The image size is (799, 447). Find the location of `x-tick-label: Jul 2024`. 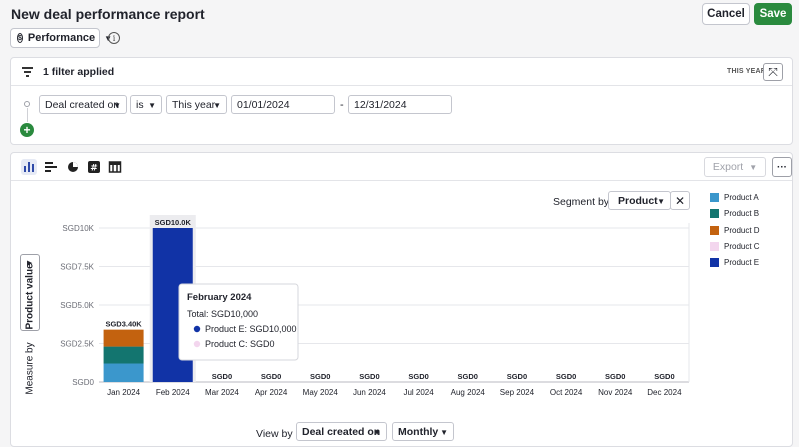

x-tick-label: Jul 2024 is located at coordinates (418, 392).